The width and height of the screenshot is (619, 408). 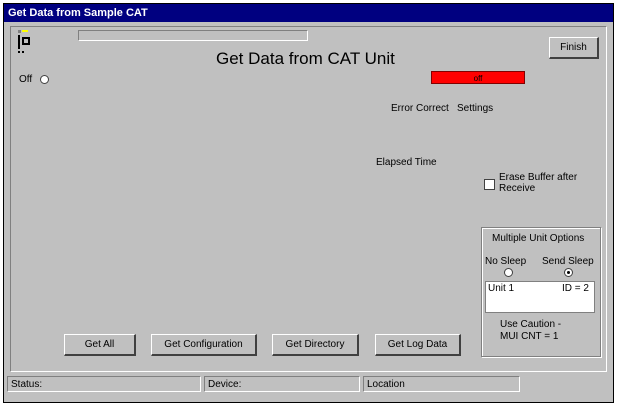 What do you see at coordinates (538, 238) in the screenshot?
I see `multiple-unit-options-title: Multiple Unit Options` at bounding box center [538, 238].